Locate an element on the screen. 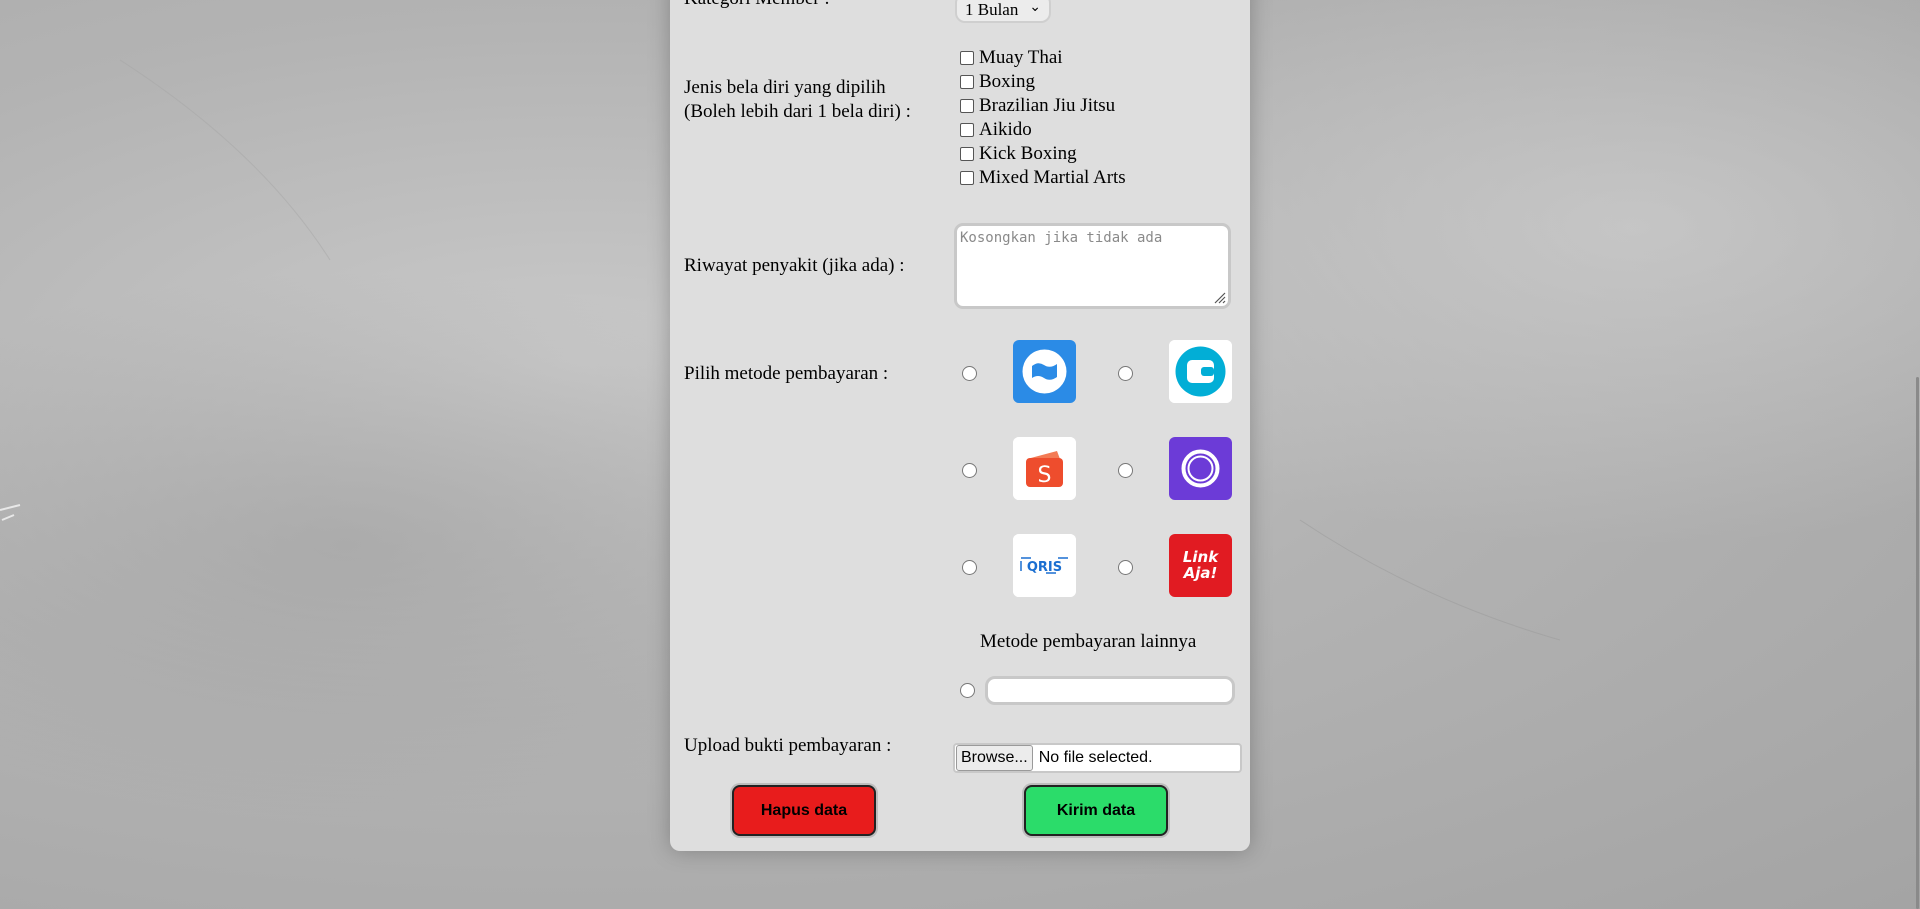  resize-grip-icon is located at coordinates (1219, 297).